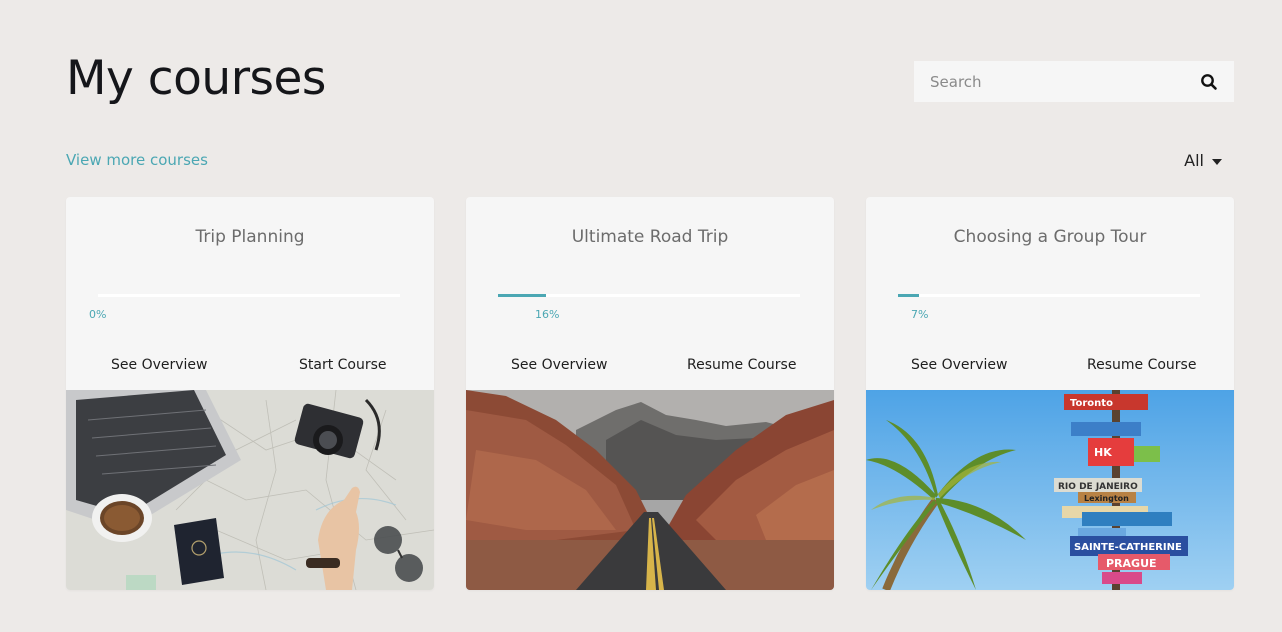 This screenshot has height=632, width=1282. Describe the element at coordinates (1098, 487) in the screenshot. I see `svg-text: RIO DE JANEIRO` at that location.